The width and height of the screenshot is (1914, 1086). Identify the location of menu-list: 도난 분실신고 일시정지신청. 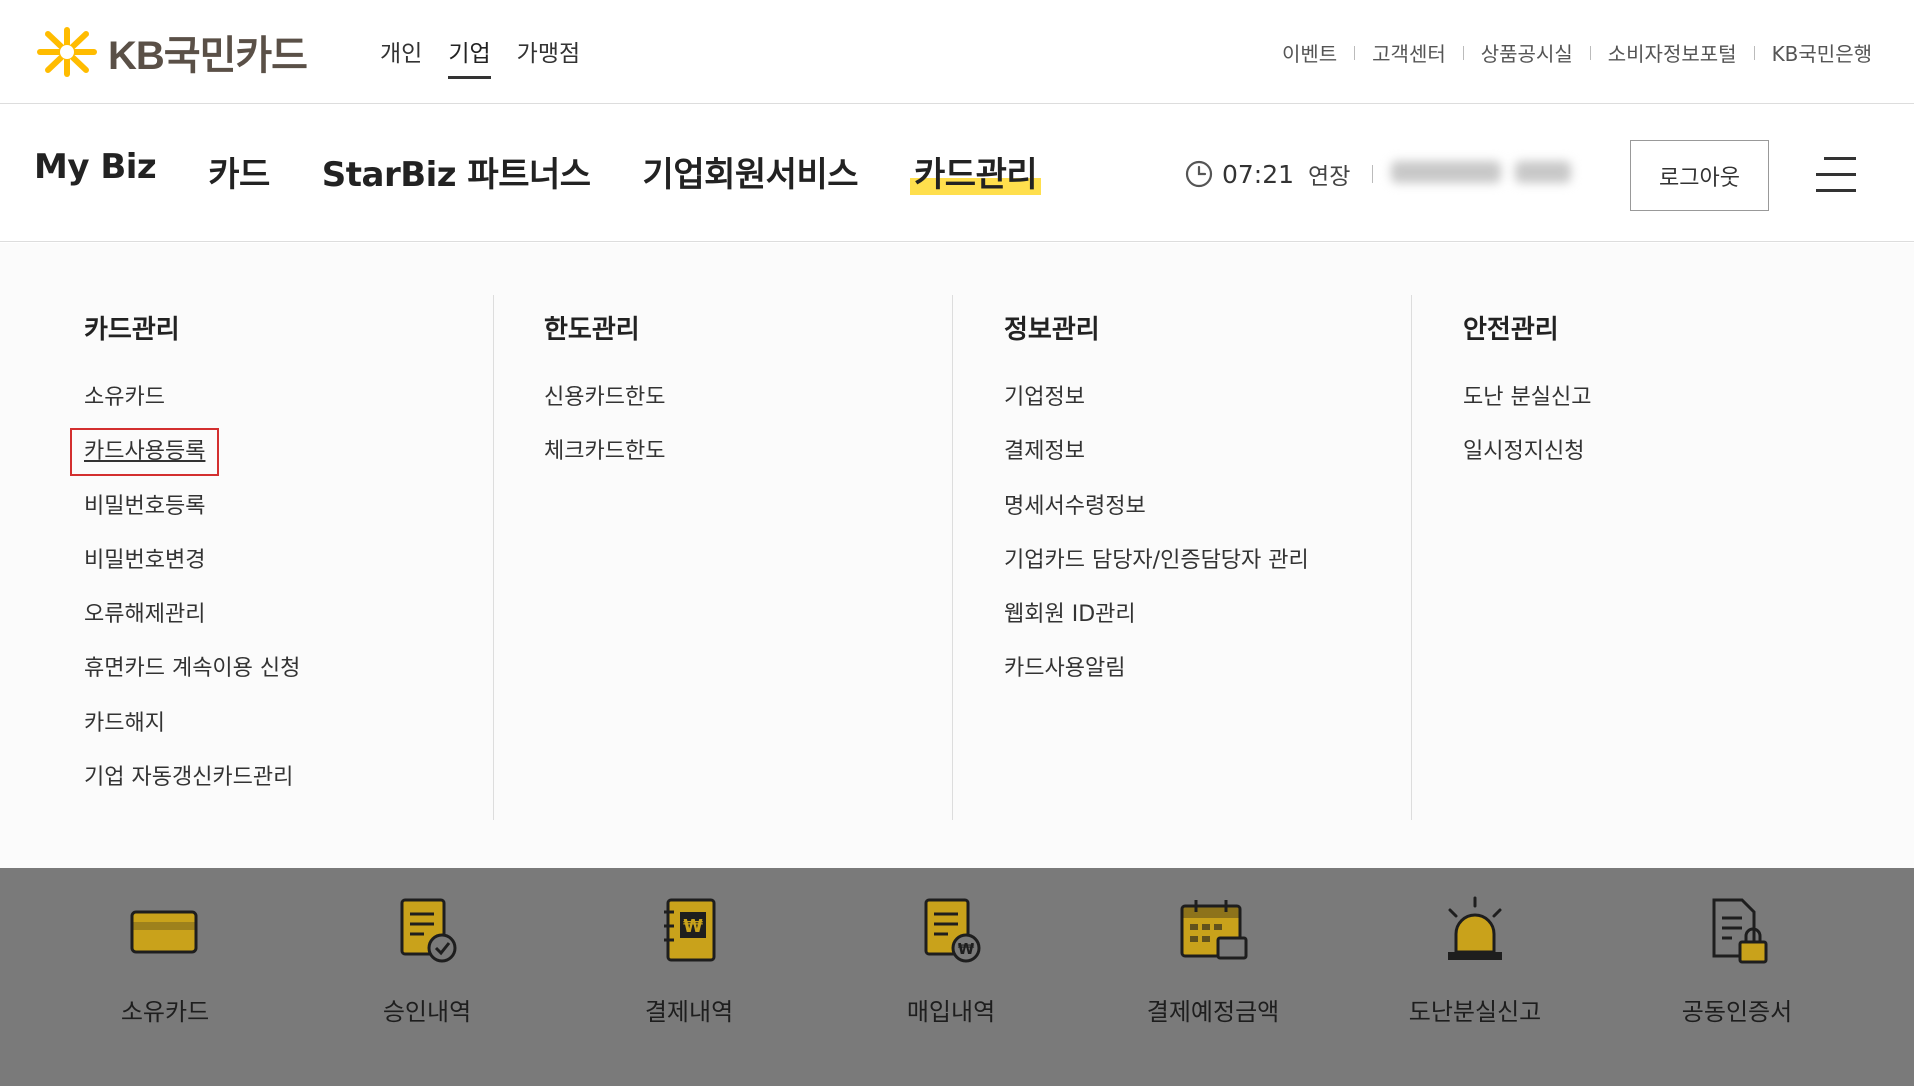
(1527, 437).